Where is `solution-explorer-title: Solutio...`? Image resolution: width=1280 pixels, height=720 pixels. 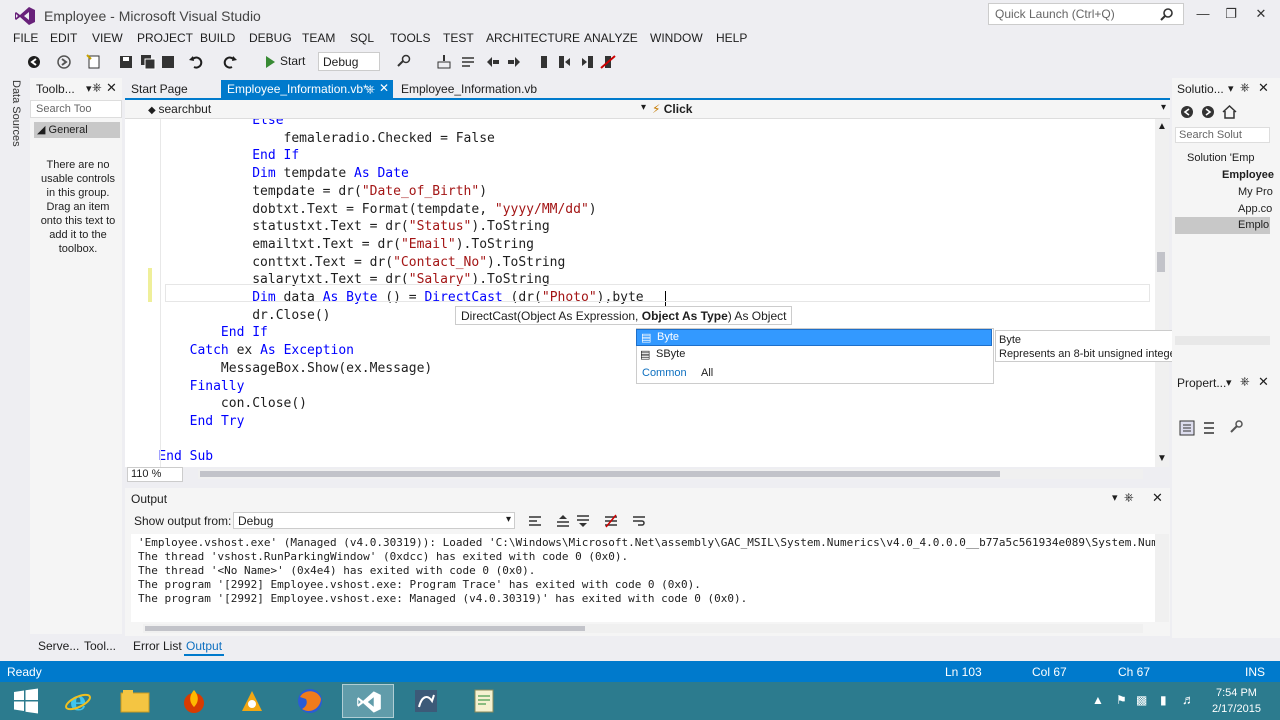 solution-explorer-title: Solutio... is located at coordinates (1200, 89).